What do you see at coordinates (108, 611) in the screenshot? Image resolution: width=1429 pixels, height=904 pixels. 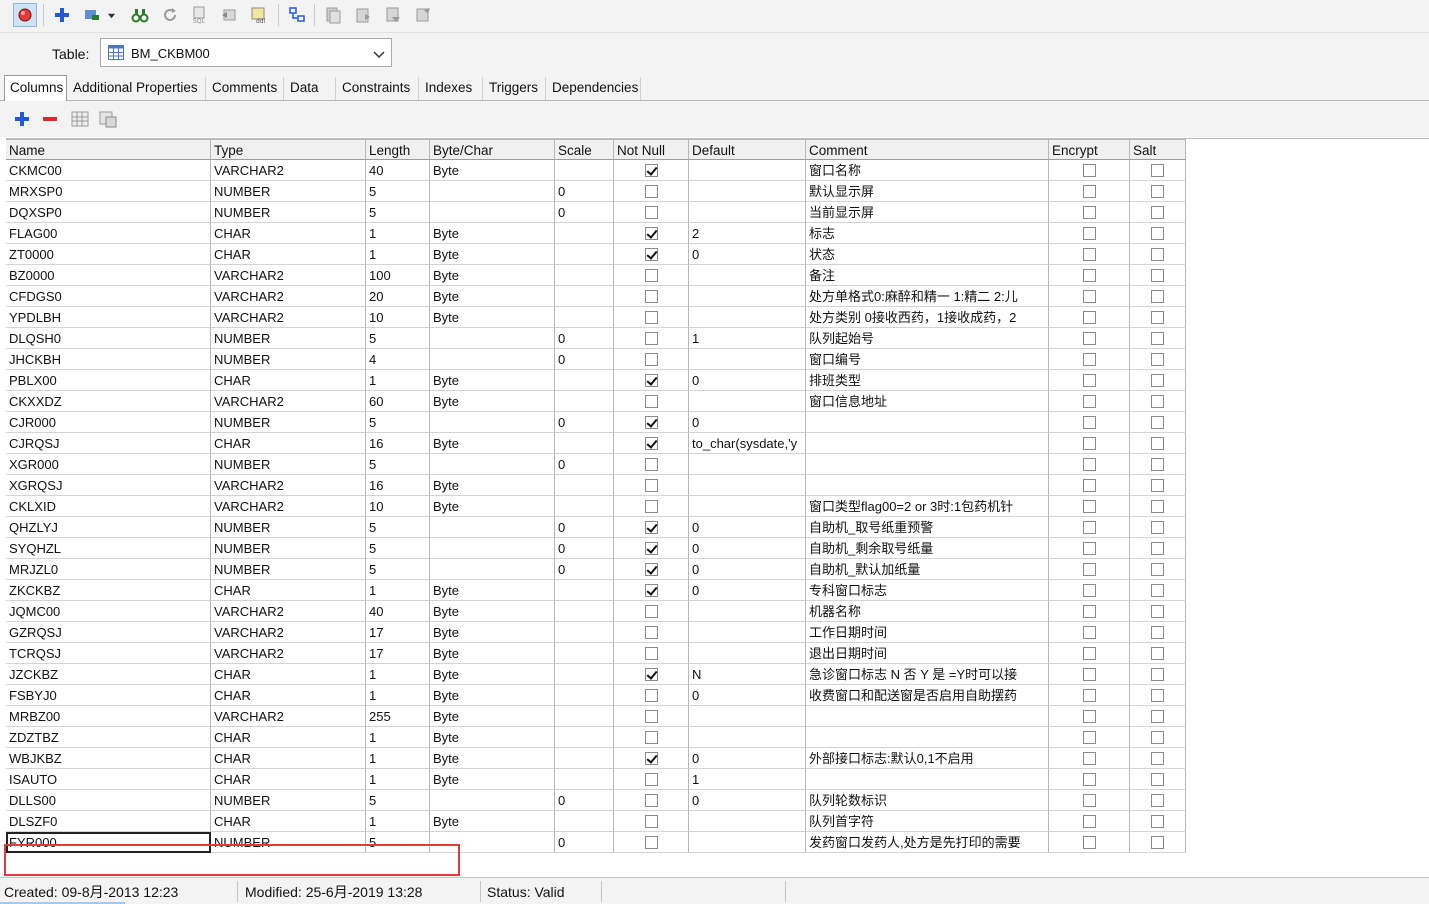 I see `cell-name: JQMC00` at bounding box center [108, 611].